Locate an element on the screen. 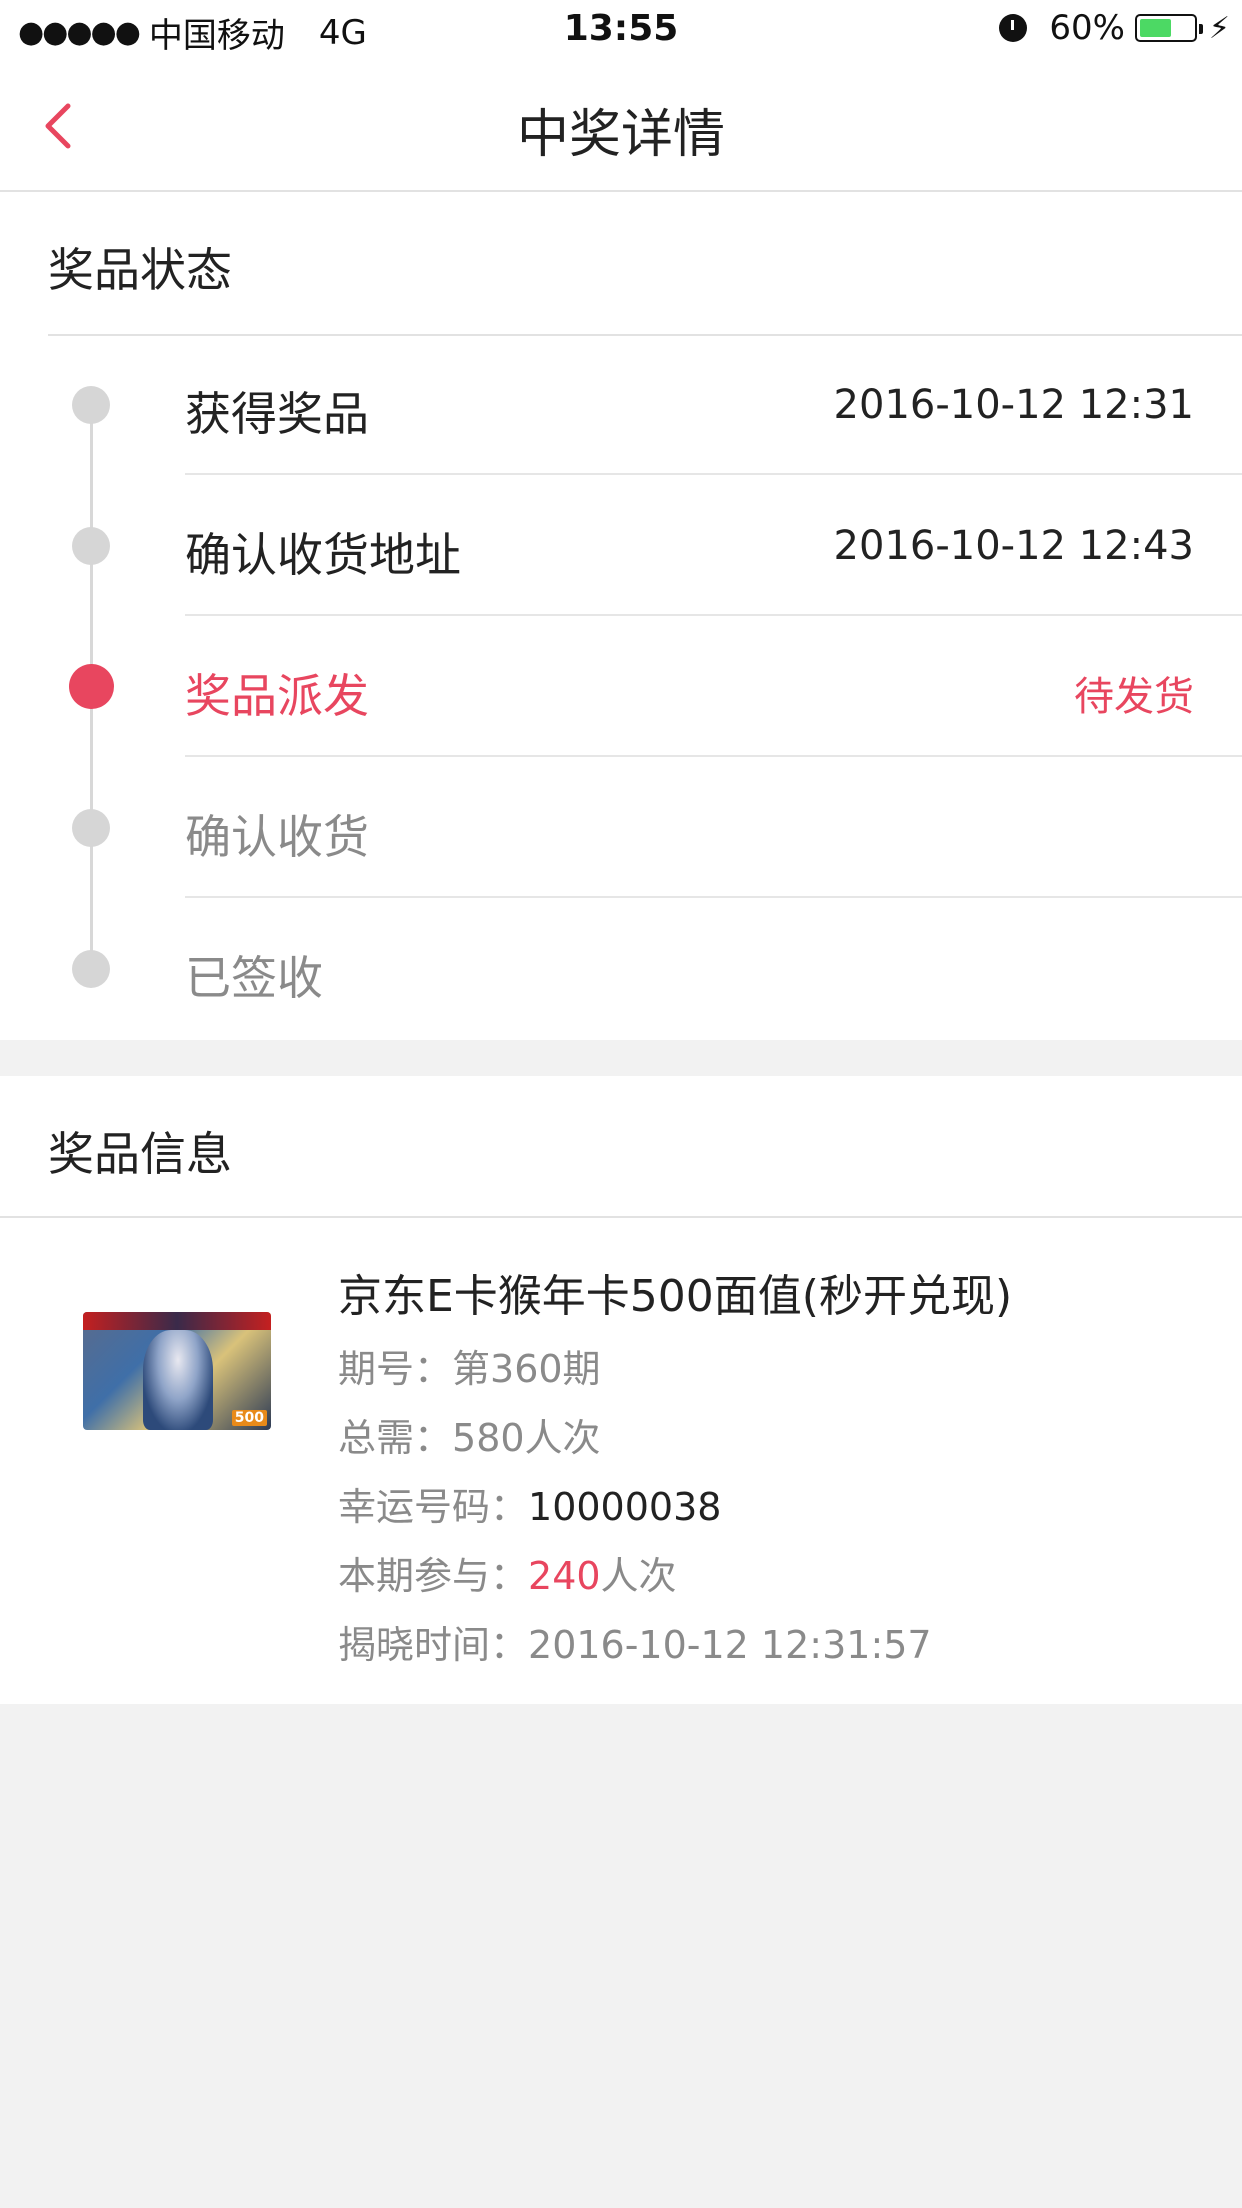 The height and width of the screenshot is (2208, 1242). battery-icon is located at coordinates (1168, 28).